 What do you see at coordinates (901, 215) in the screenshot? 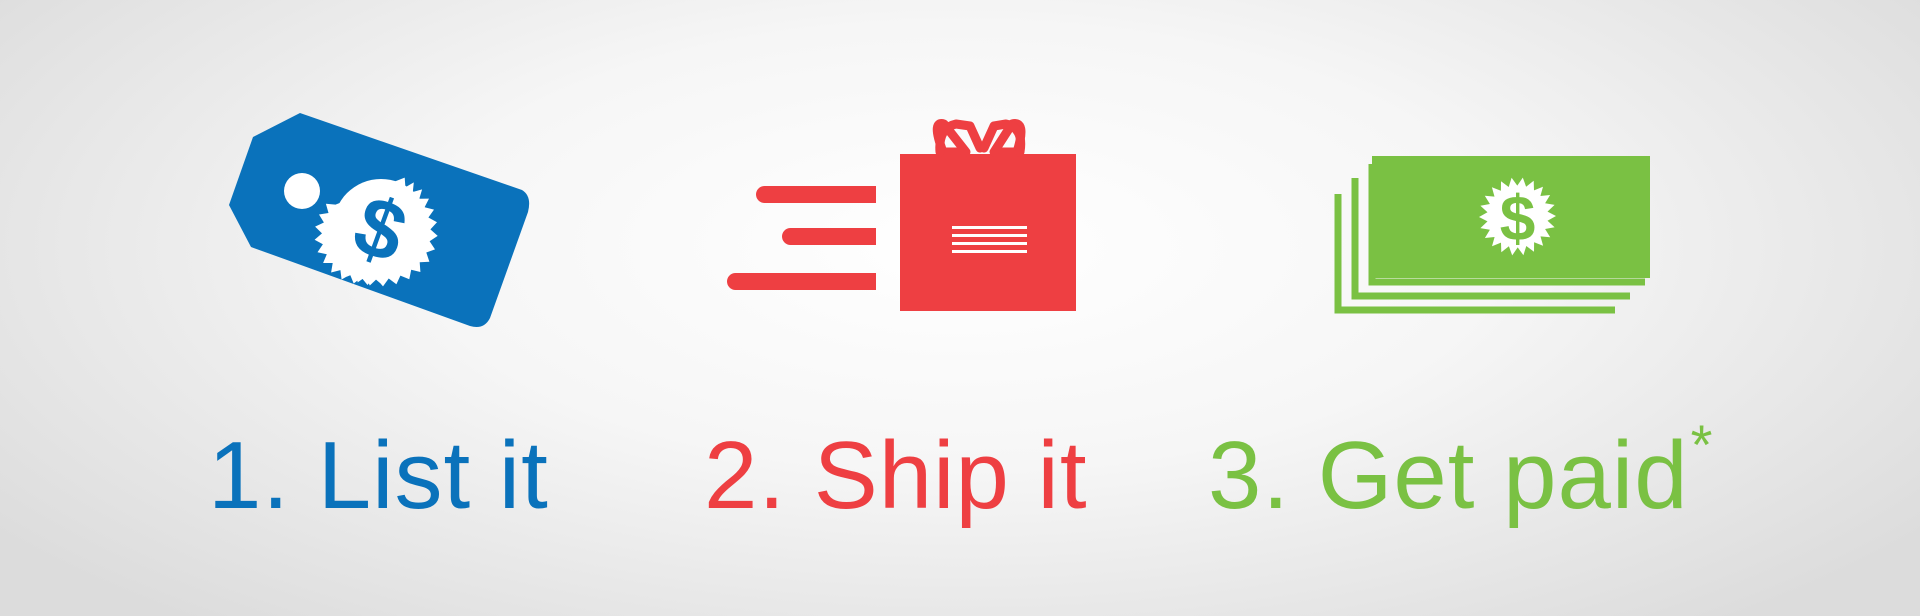
I see `fast-shipping-package-icon` at bounding box center [901, 215].